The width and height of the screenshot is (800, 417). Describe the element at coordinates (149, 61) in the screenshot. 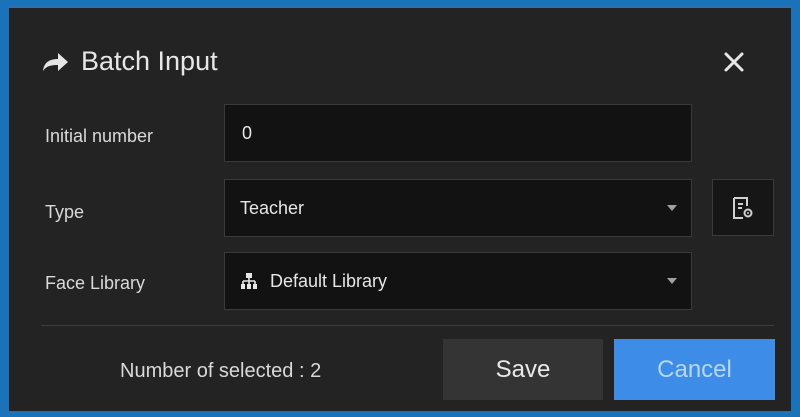

I see `dialog-title: Batch Input` at that location.